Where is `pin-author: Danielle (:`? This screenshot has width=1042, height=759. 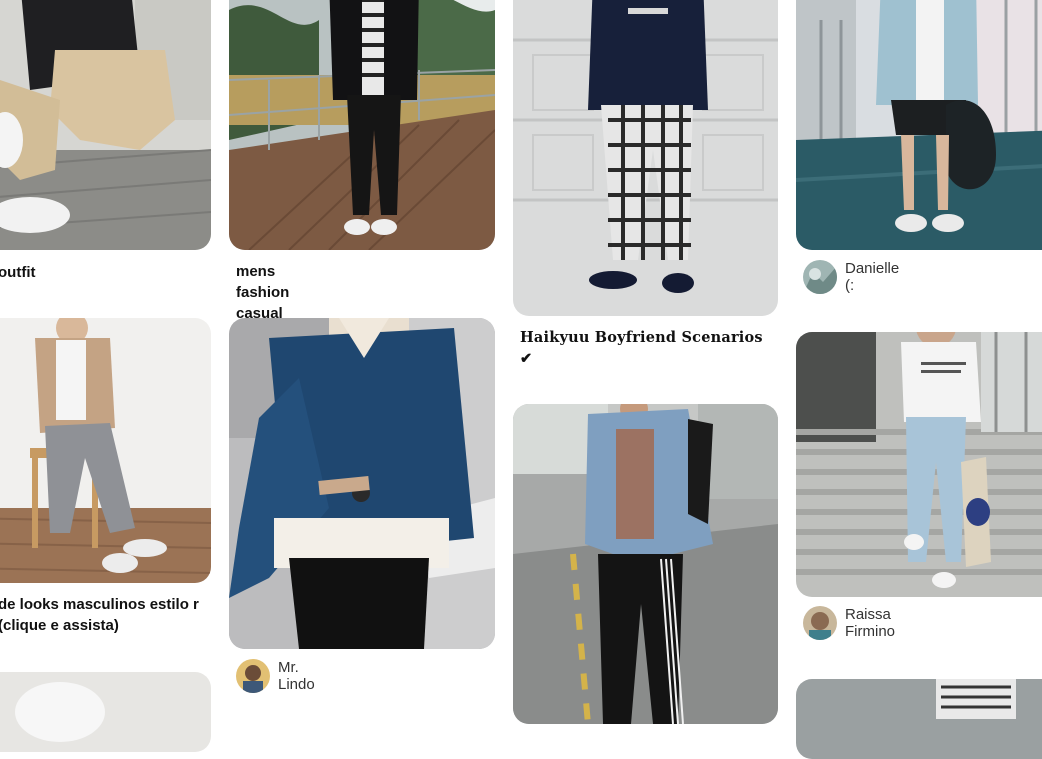 pin-author: Danielle (: is located at coordinates (851, 277).